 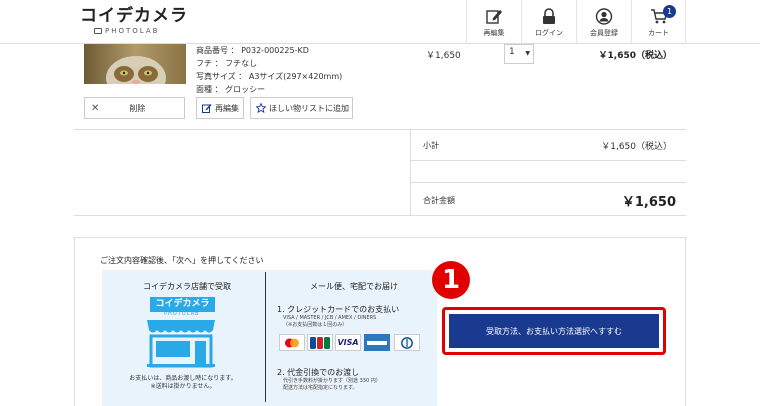 I want to click on logo-text: コイデカメラ, so click(x=134, y=16).